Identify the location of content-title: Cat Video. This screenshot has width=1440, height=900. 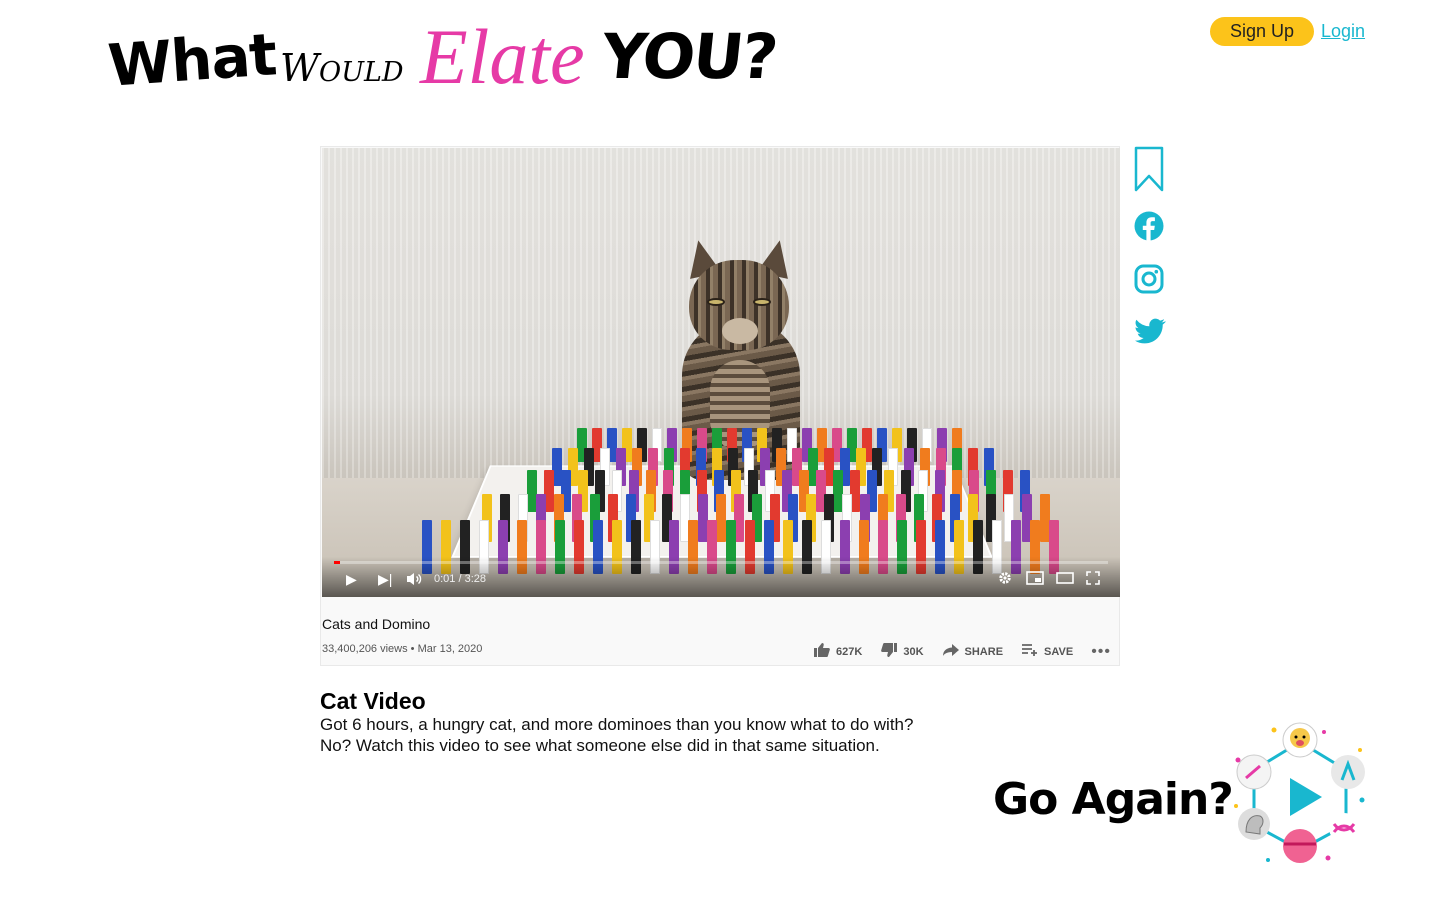
(373, 701).